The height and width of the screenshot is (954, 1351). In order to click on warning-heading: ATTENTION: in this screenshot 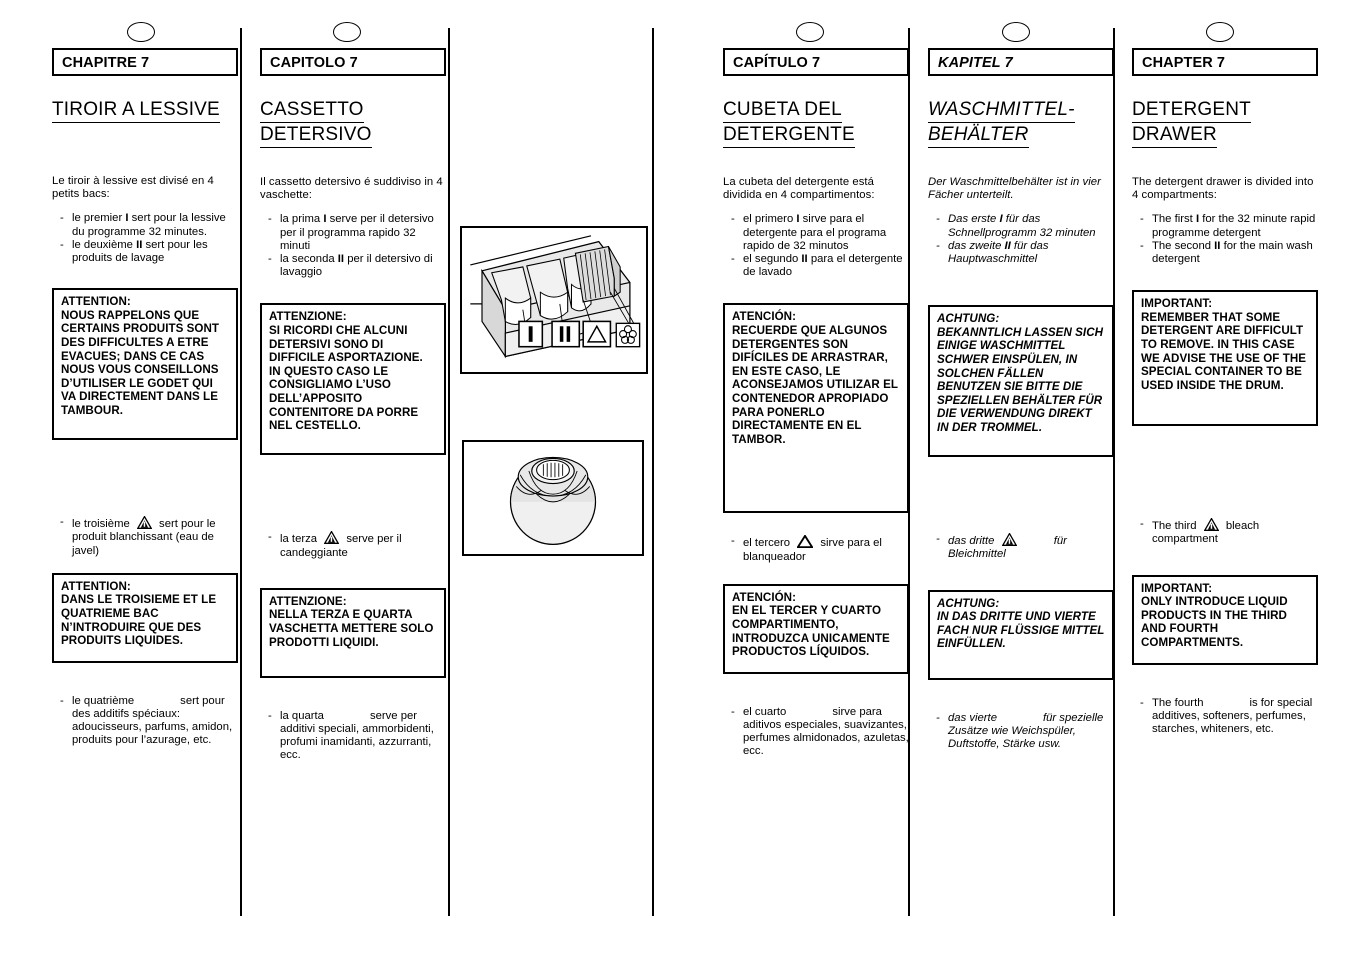, I will do `click(96, 302)`.